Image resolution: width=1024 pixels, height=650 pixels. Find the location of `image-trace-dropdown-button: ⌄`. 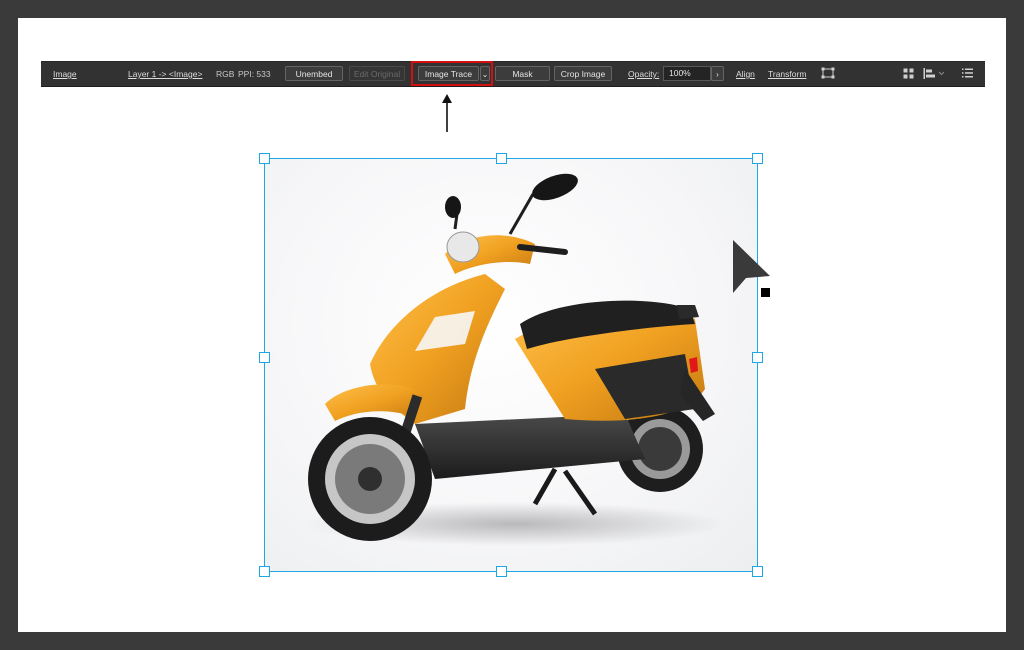

image-trace-dropdown-button: ⌄ is located at coordinates (485, 73).